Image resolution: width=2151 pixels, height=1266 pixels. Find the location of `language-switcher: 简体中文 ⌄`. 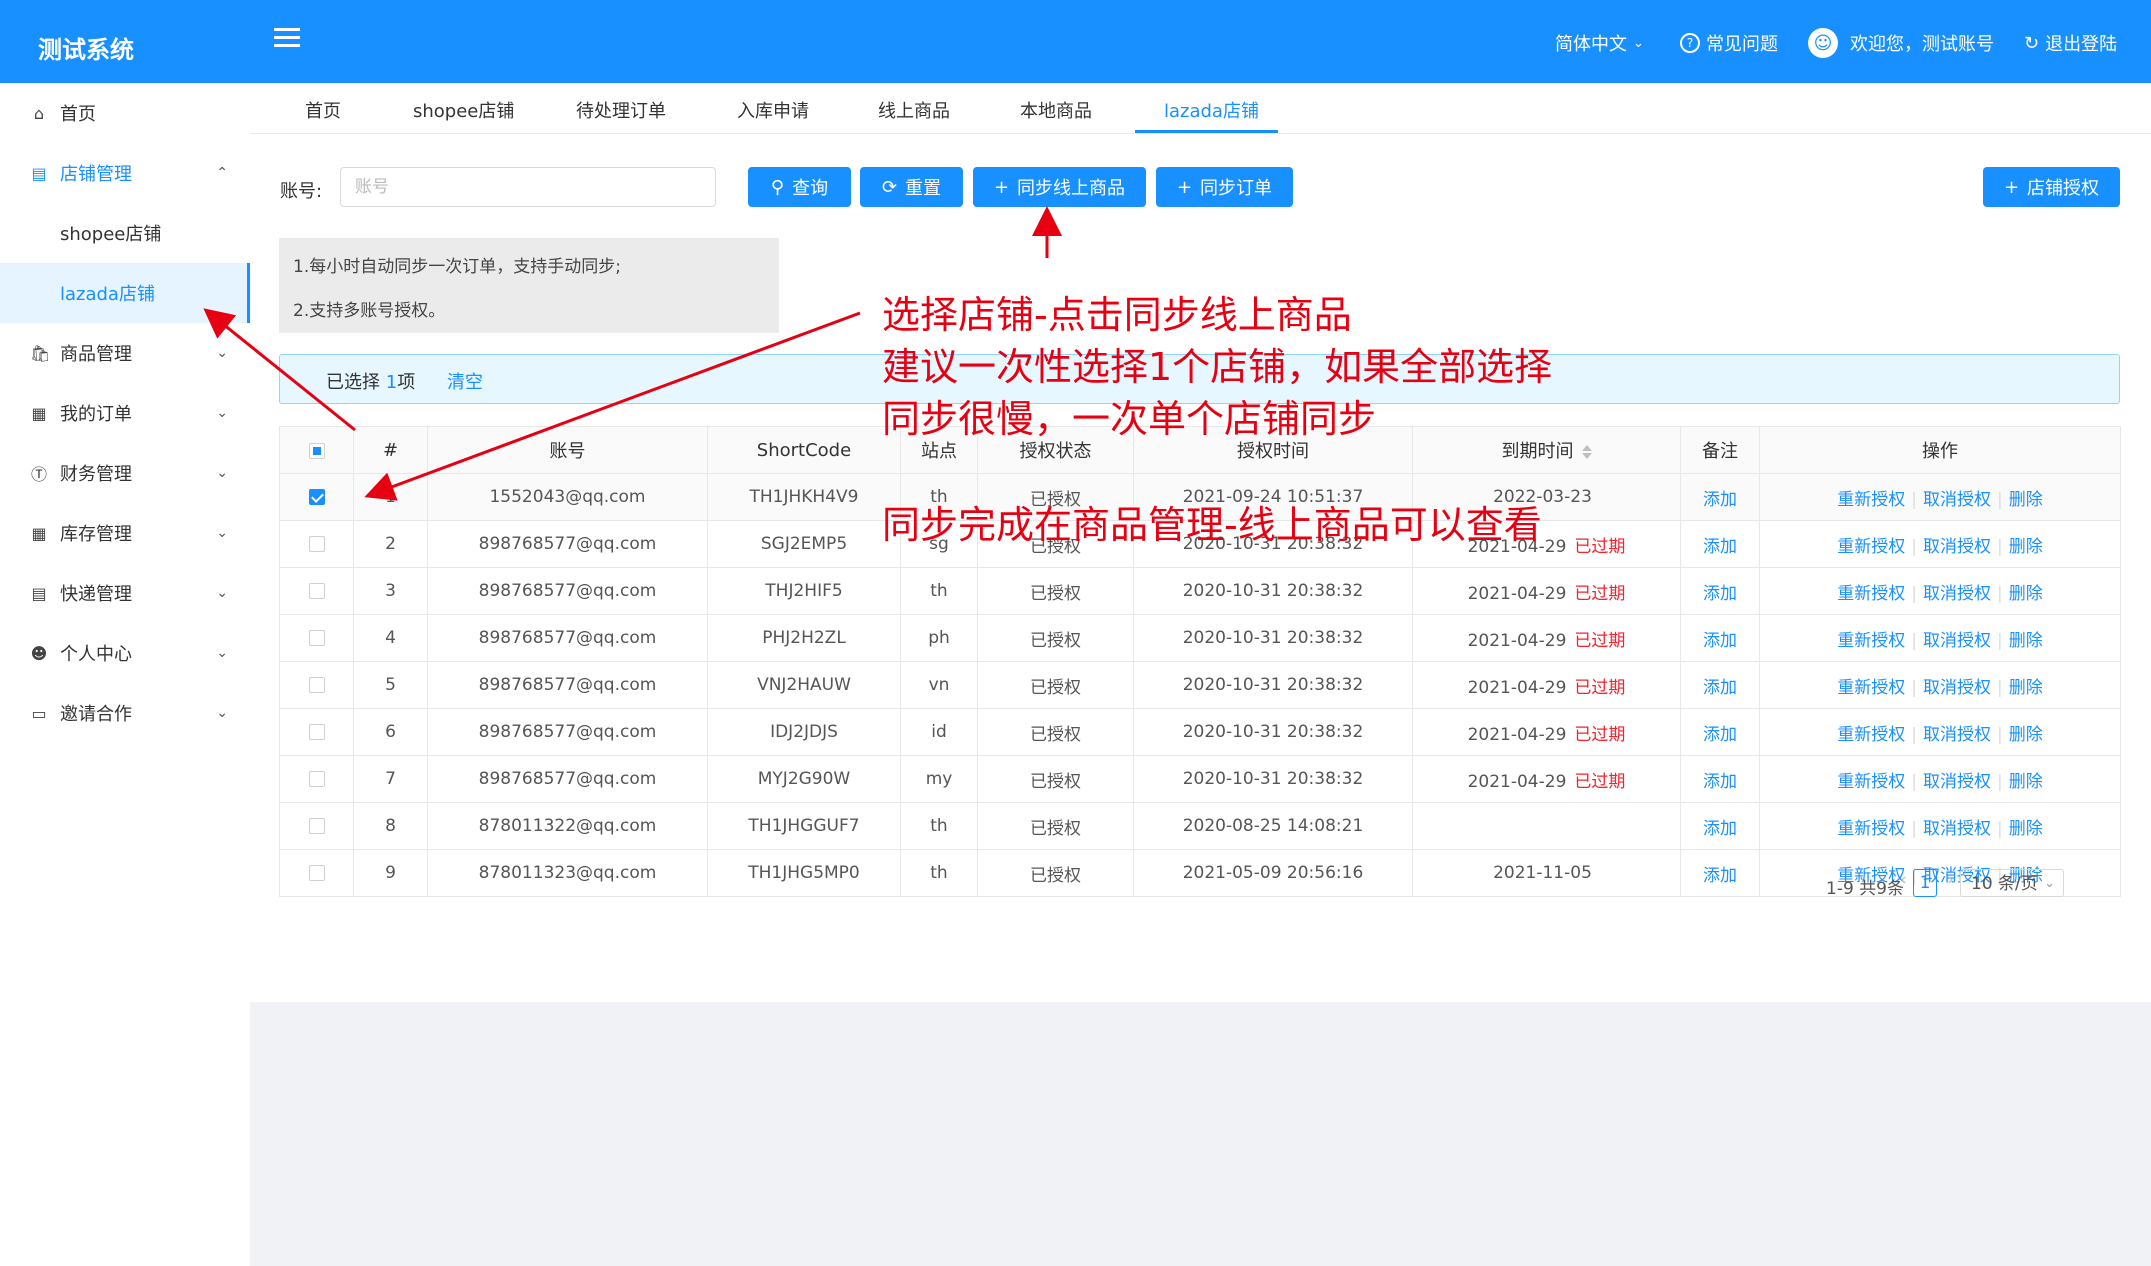

language-switcher: 简体中文 ⌄ is located at coordinates (1599, 43).